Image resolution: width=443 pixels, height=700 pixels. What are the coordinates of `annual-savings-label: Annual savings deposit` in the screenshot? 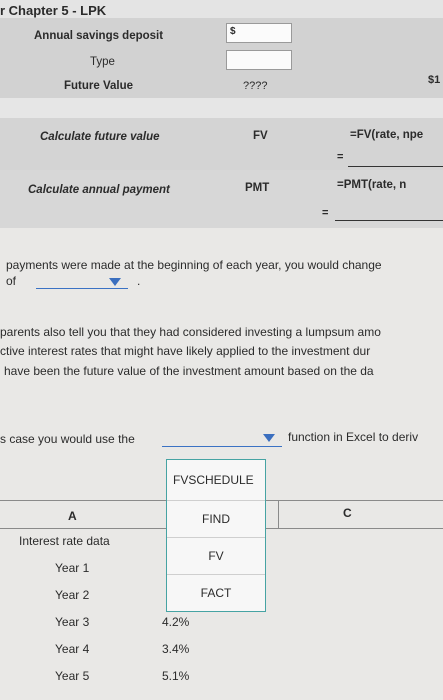 It's located at (99, 36).